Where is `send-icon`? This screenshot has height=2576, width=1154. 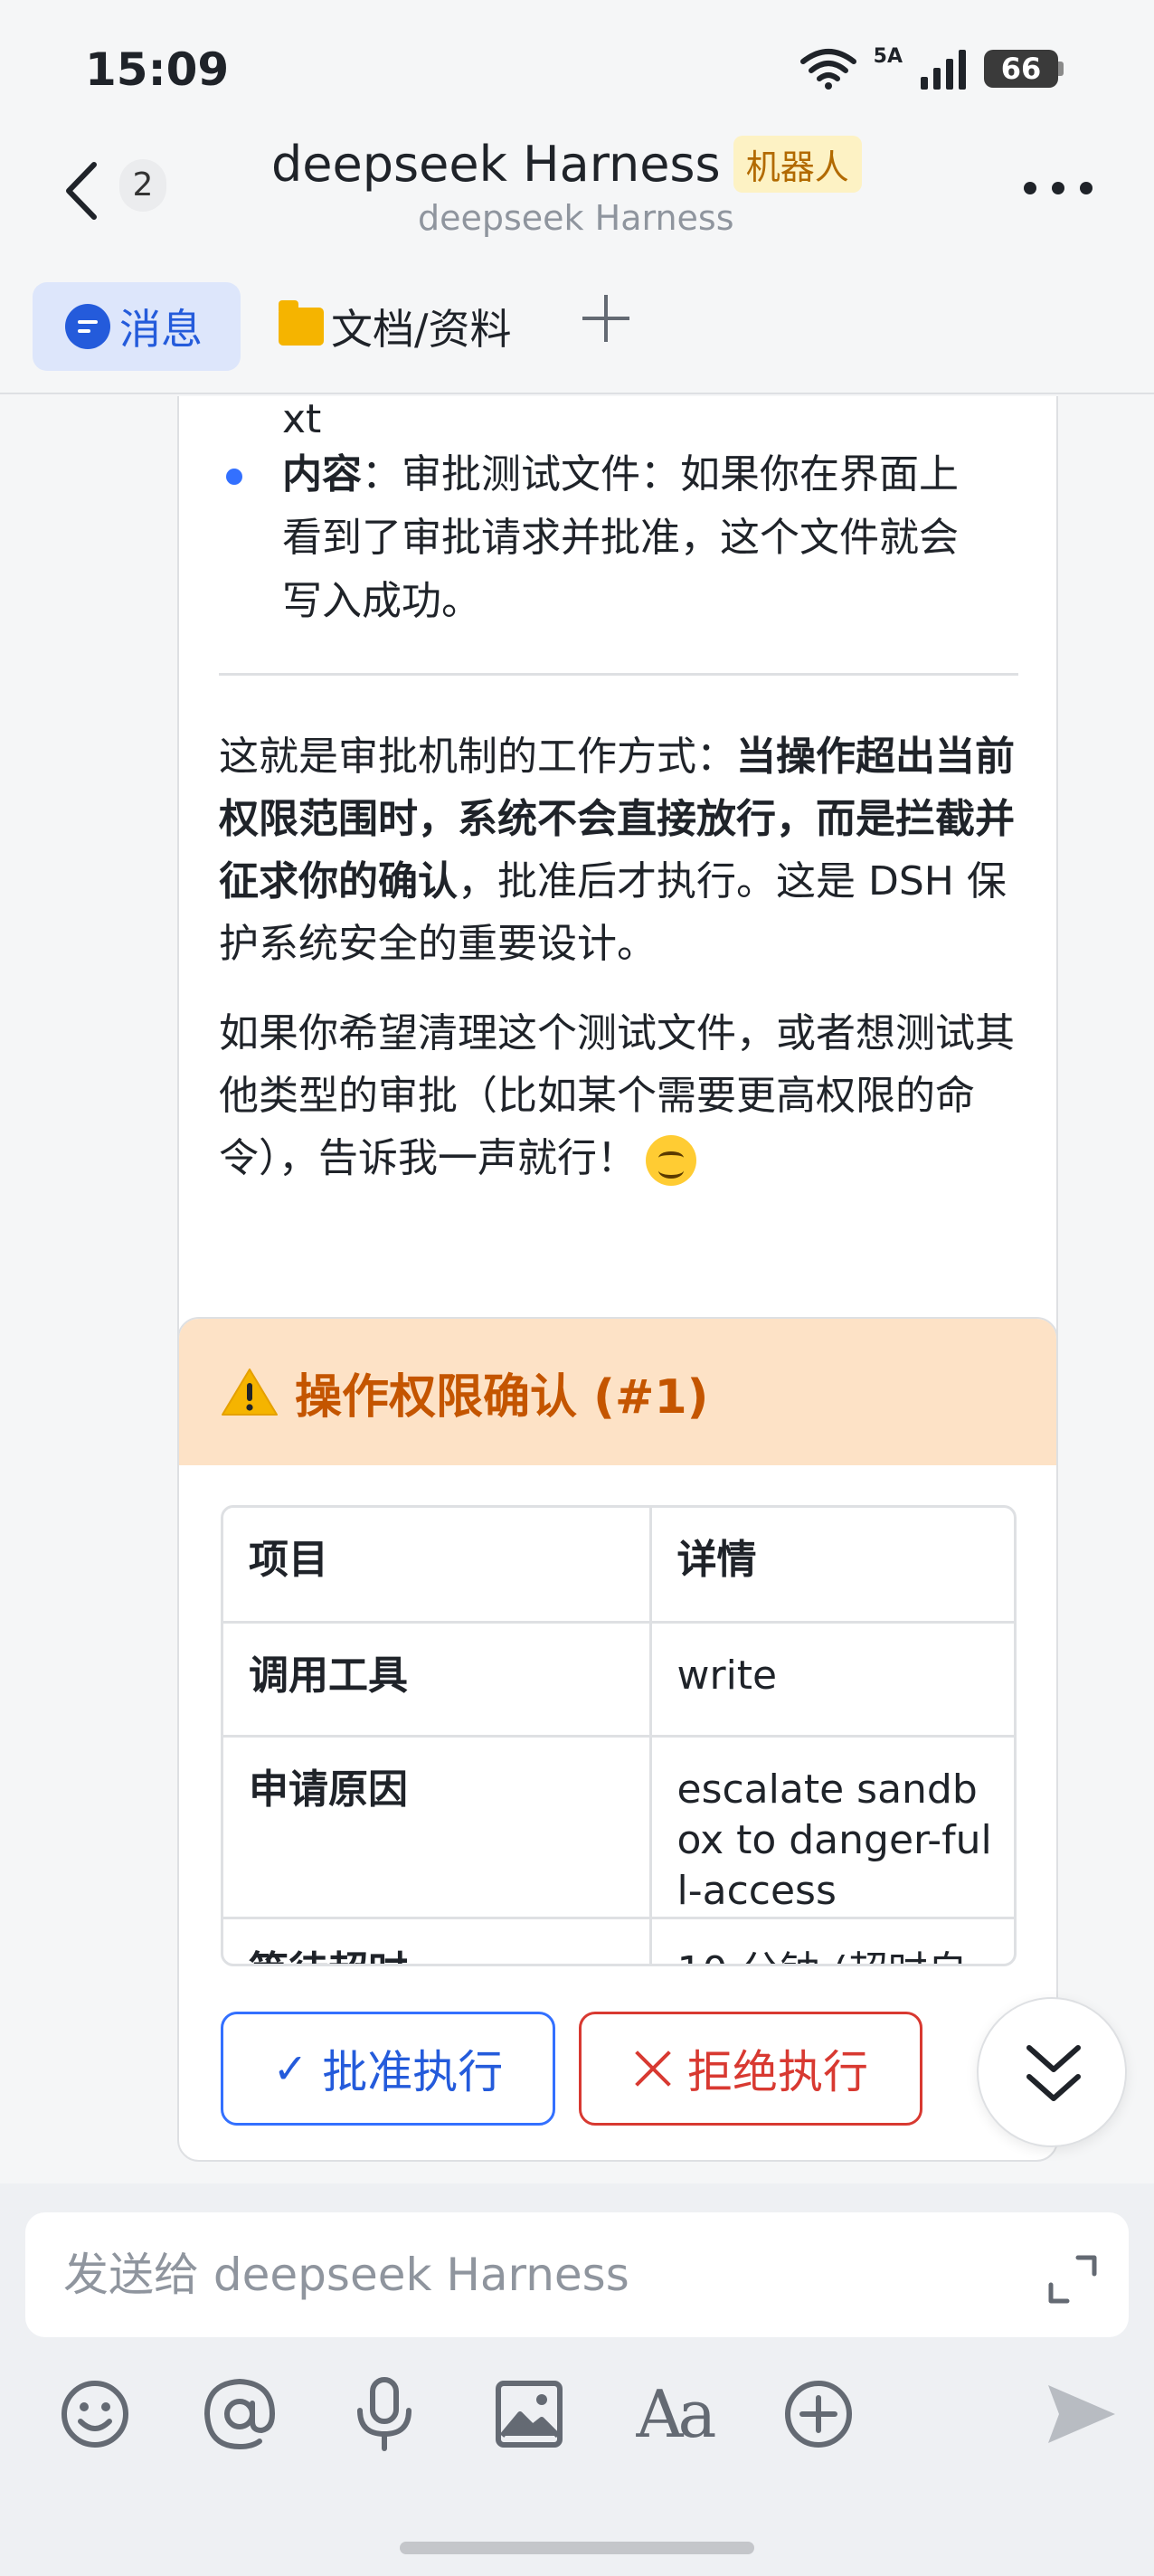
send-icon is located at coordinates (1080, 2414).